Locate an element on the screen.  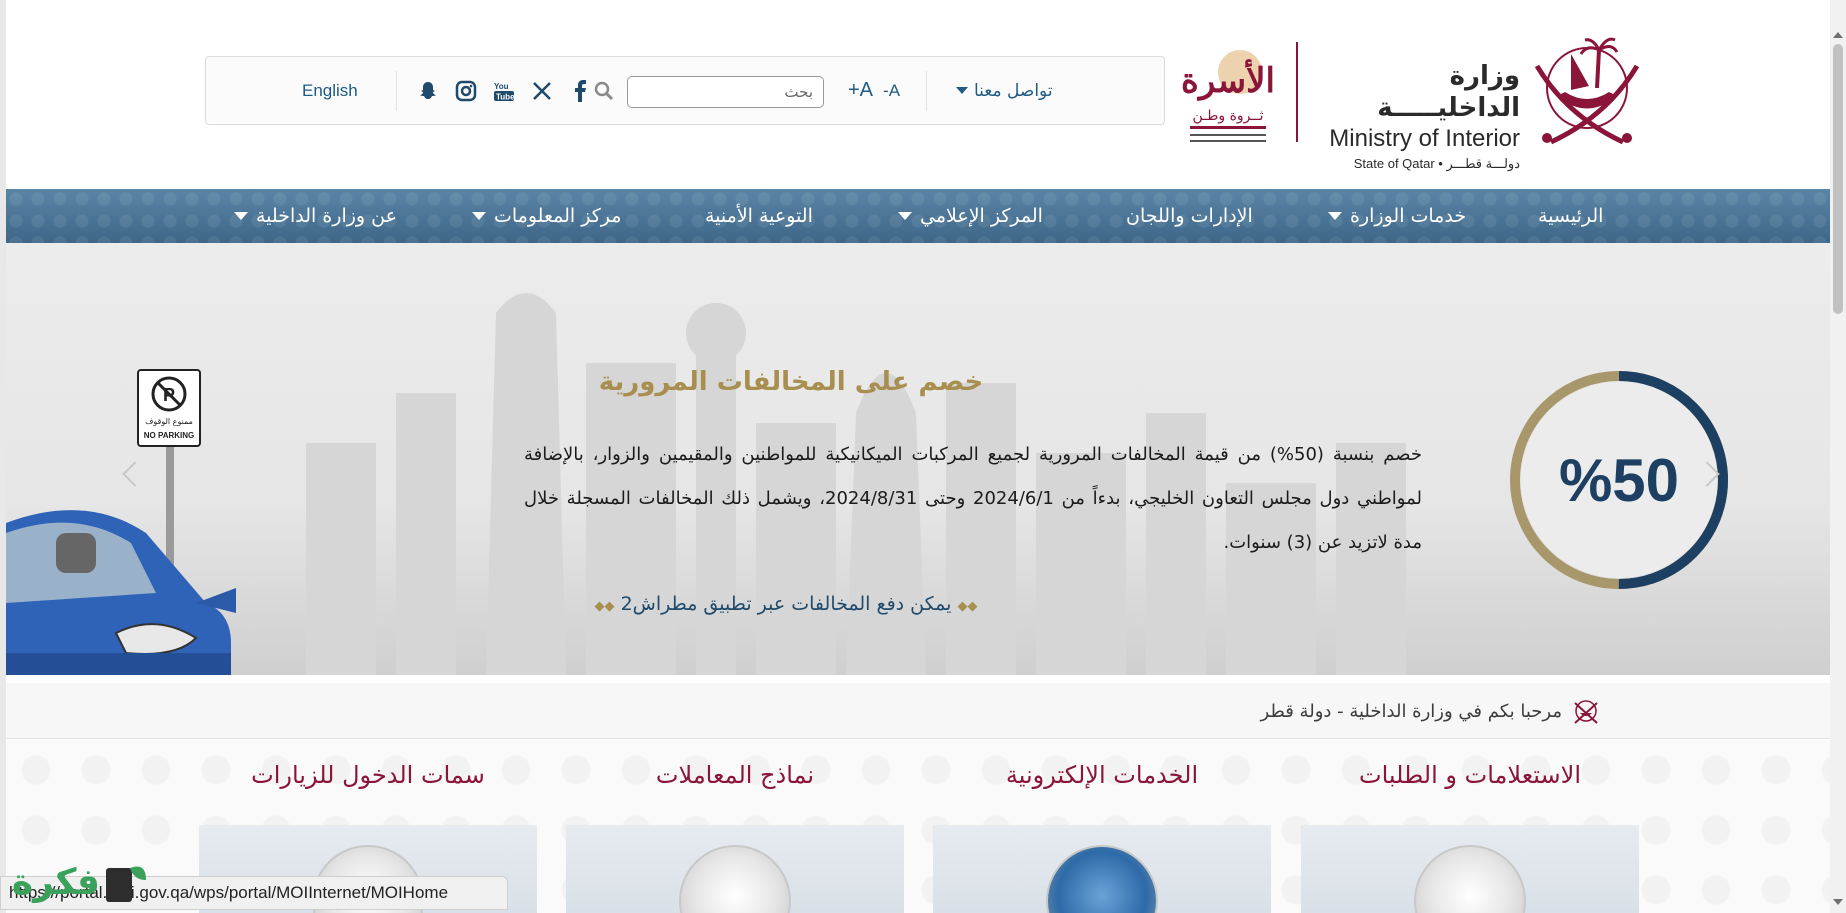
service-card-inquiries: الاستعلامات و الطلبات is located at coordinates (1470, 826).